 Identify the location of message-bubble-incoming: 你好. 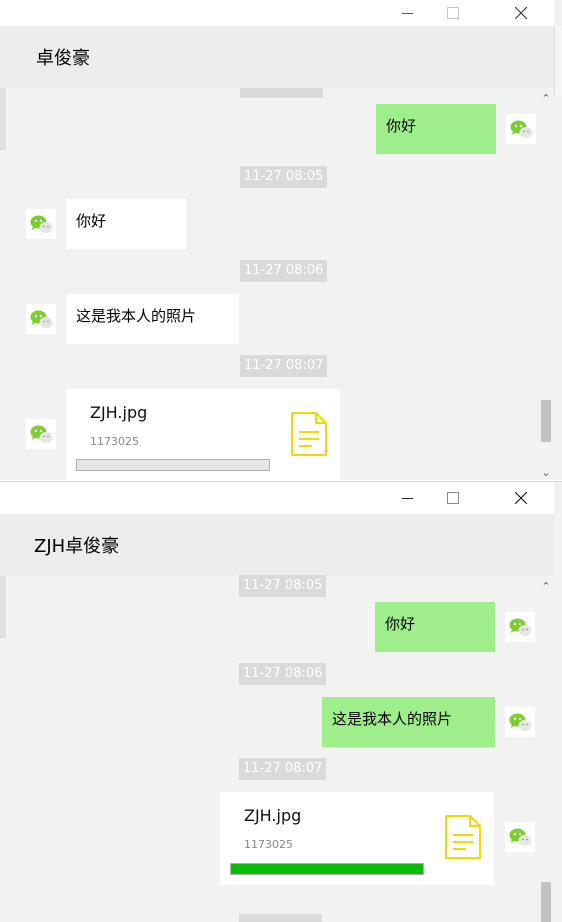
(126, 224).